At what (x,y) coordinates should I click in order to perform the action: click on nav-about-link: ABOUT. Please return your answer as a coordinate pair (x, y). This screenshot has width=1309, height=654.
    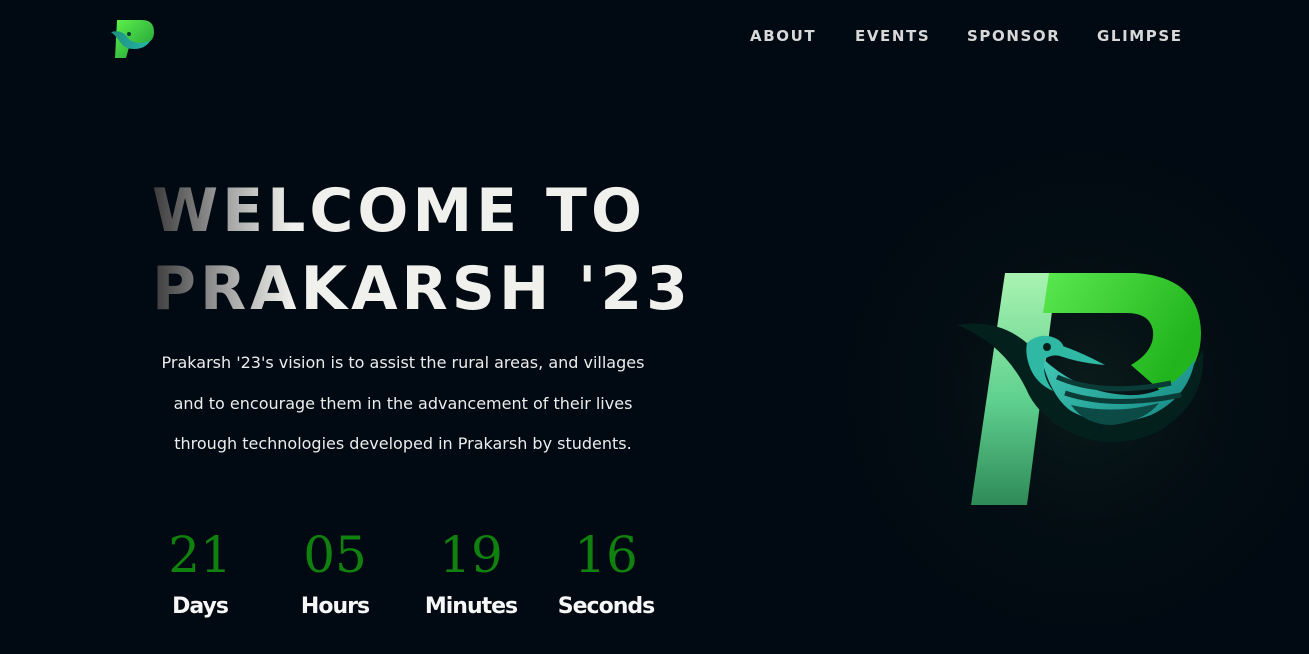
    Looking at the image, I should click on (783, 36).